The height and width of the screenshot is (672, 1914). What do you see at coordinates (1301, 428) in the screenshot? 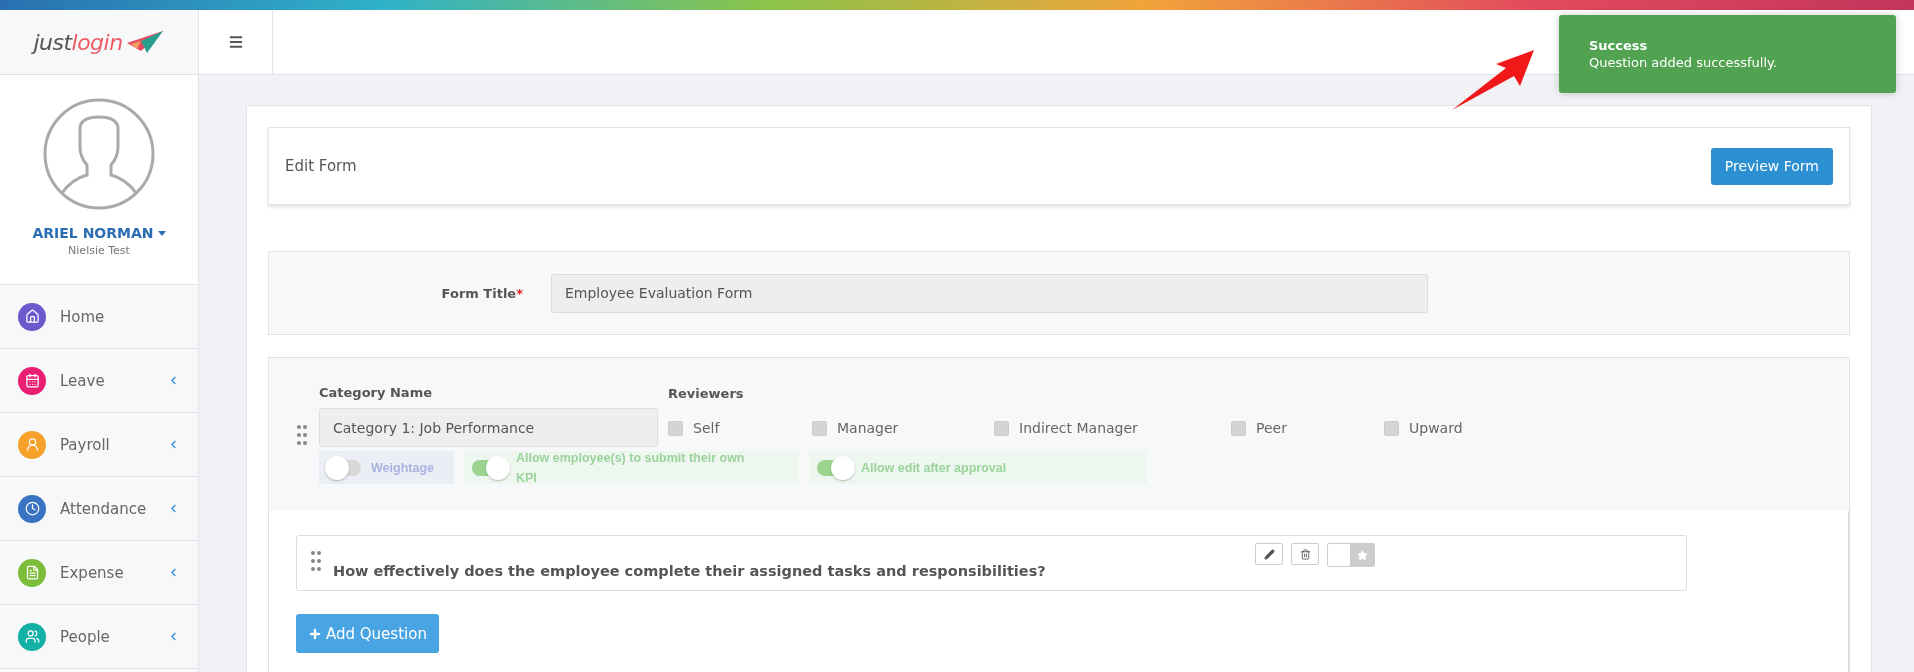
I see `reviewer-checkbox: Peer` at bounding box center [1301, 428].